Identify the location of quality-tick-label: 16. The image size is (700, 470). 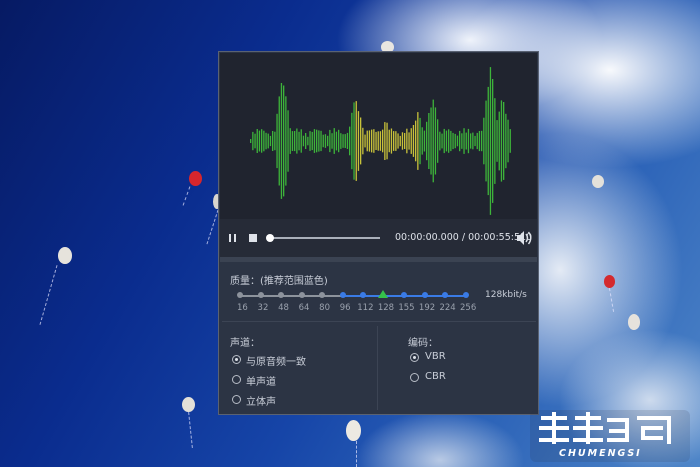
(242, 308).